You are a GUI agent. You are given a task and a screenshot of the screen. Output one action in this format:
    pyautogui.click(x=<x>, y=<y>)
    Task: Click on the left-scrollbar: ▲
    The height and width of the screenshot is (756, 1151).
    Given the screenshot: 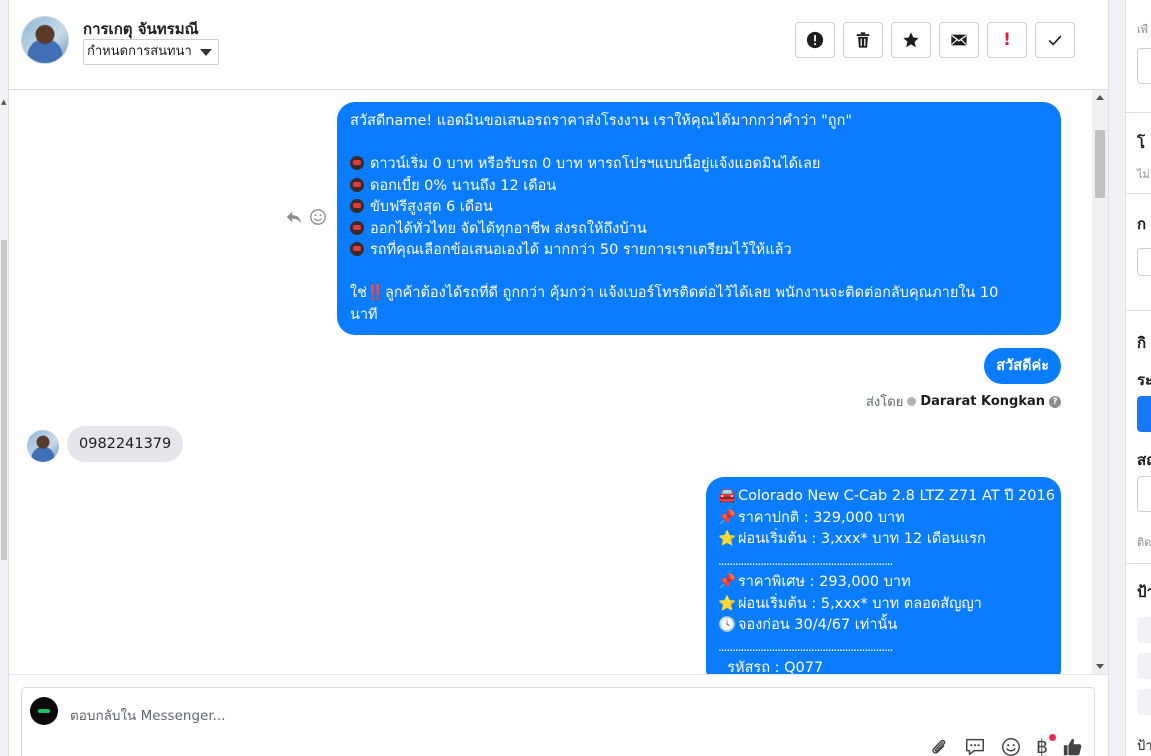 What is the action you would take?
    pyautogui.click(x=4, y=378)
    